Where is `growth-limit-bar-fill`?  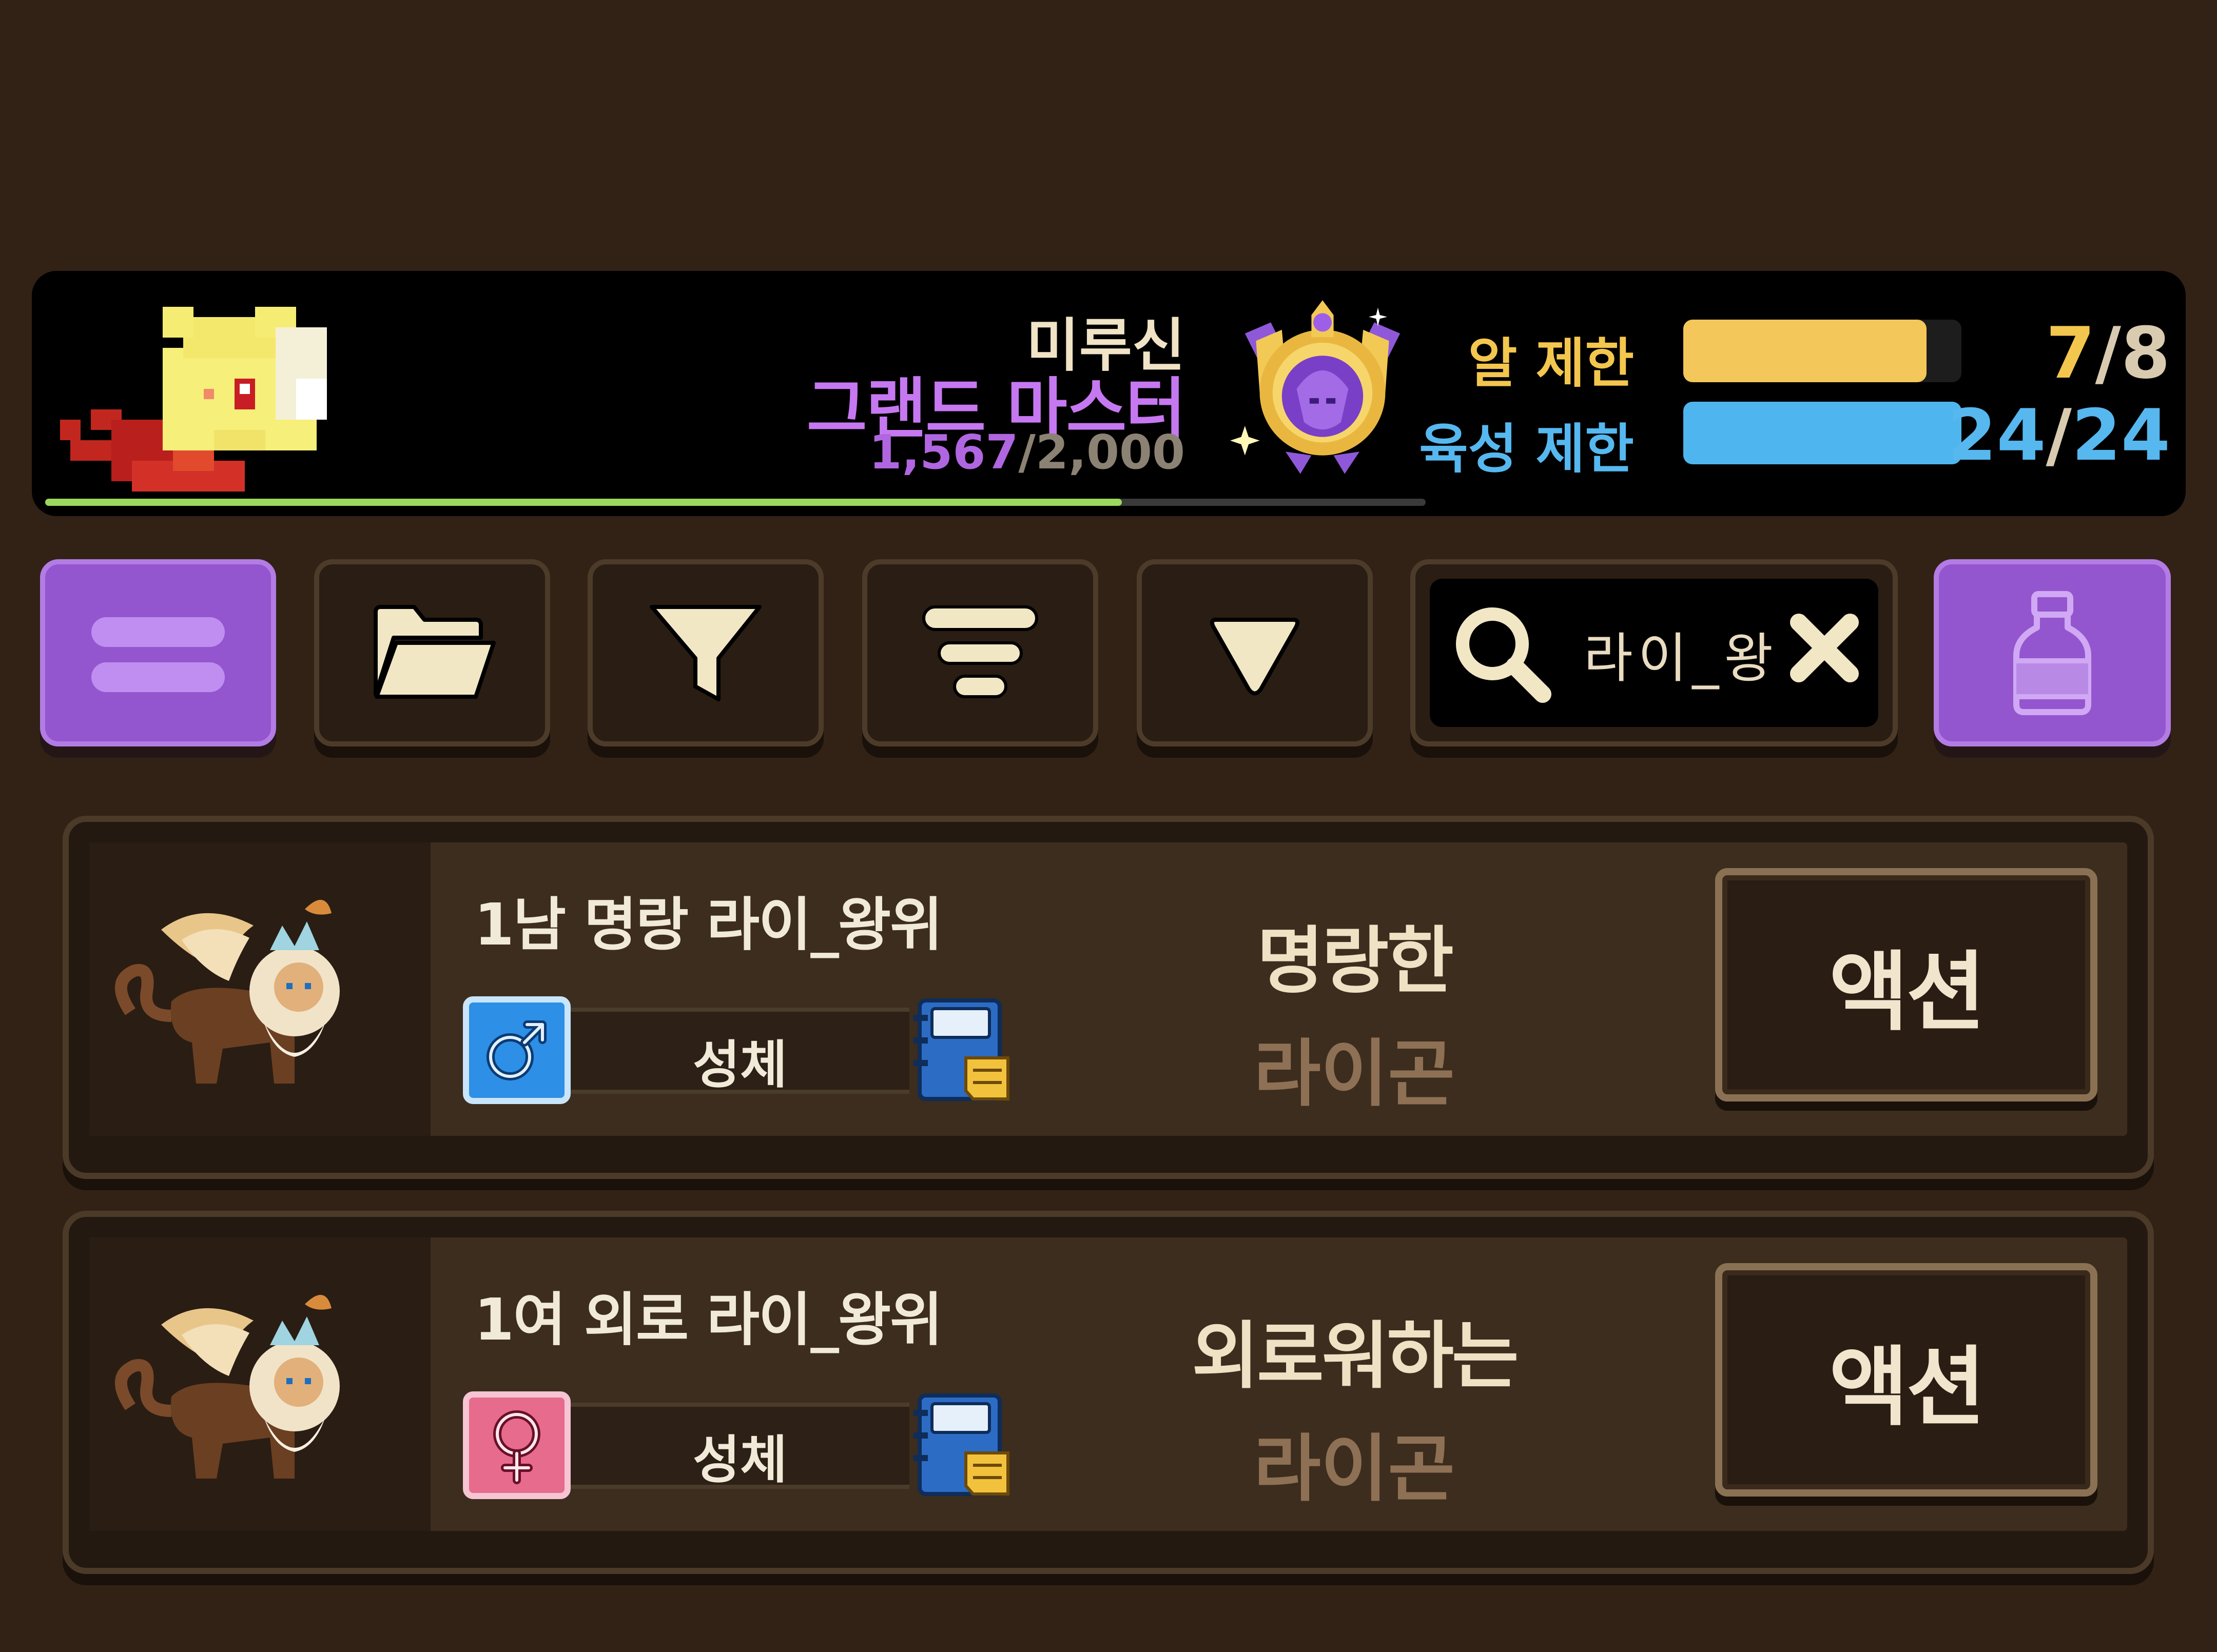 growth-limit-bar-fill is located at coordinates (1822, 433).